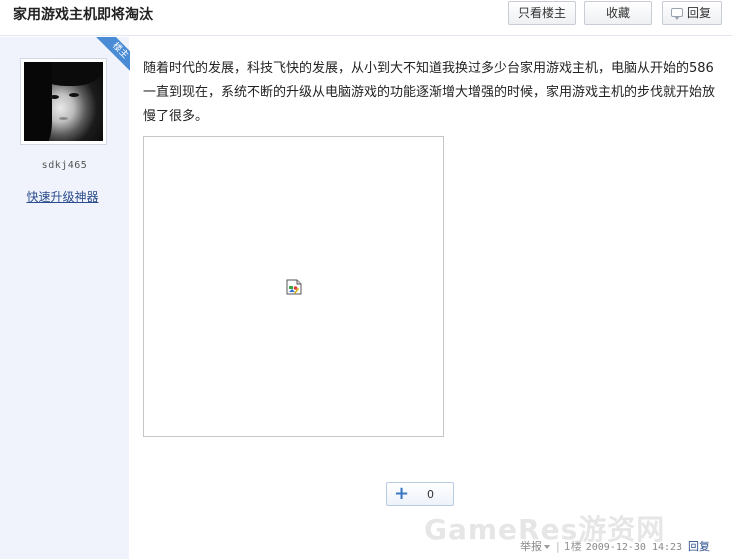 This screenshot has height=559, width=732. What do you see at coordinates (572, 546) in the screenshot?
I see `floor-number: 1楼` at bounding box center [572, 546].